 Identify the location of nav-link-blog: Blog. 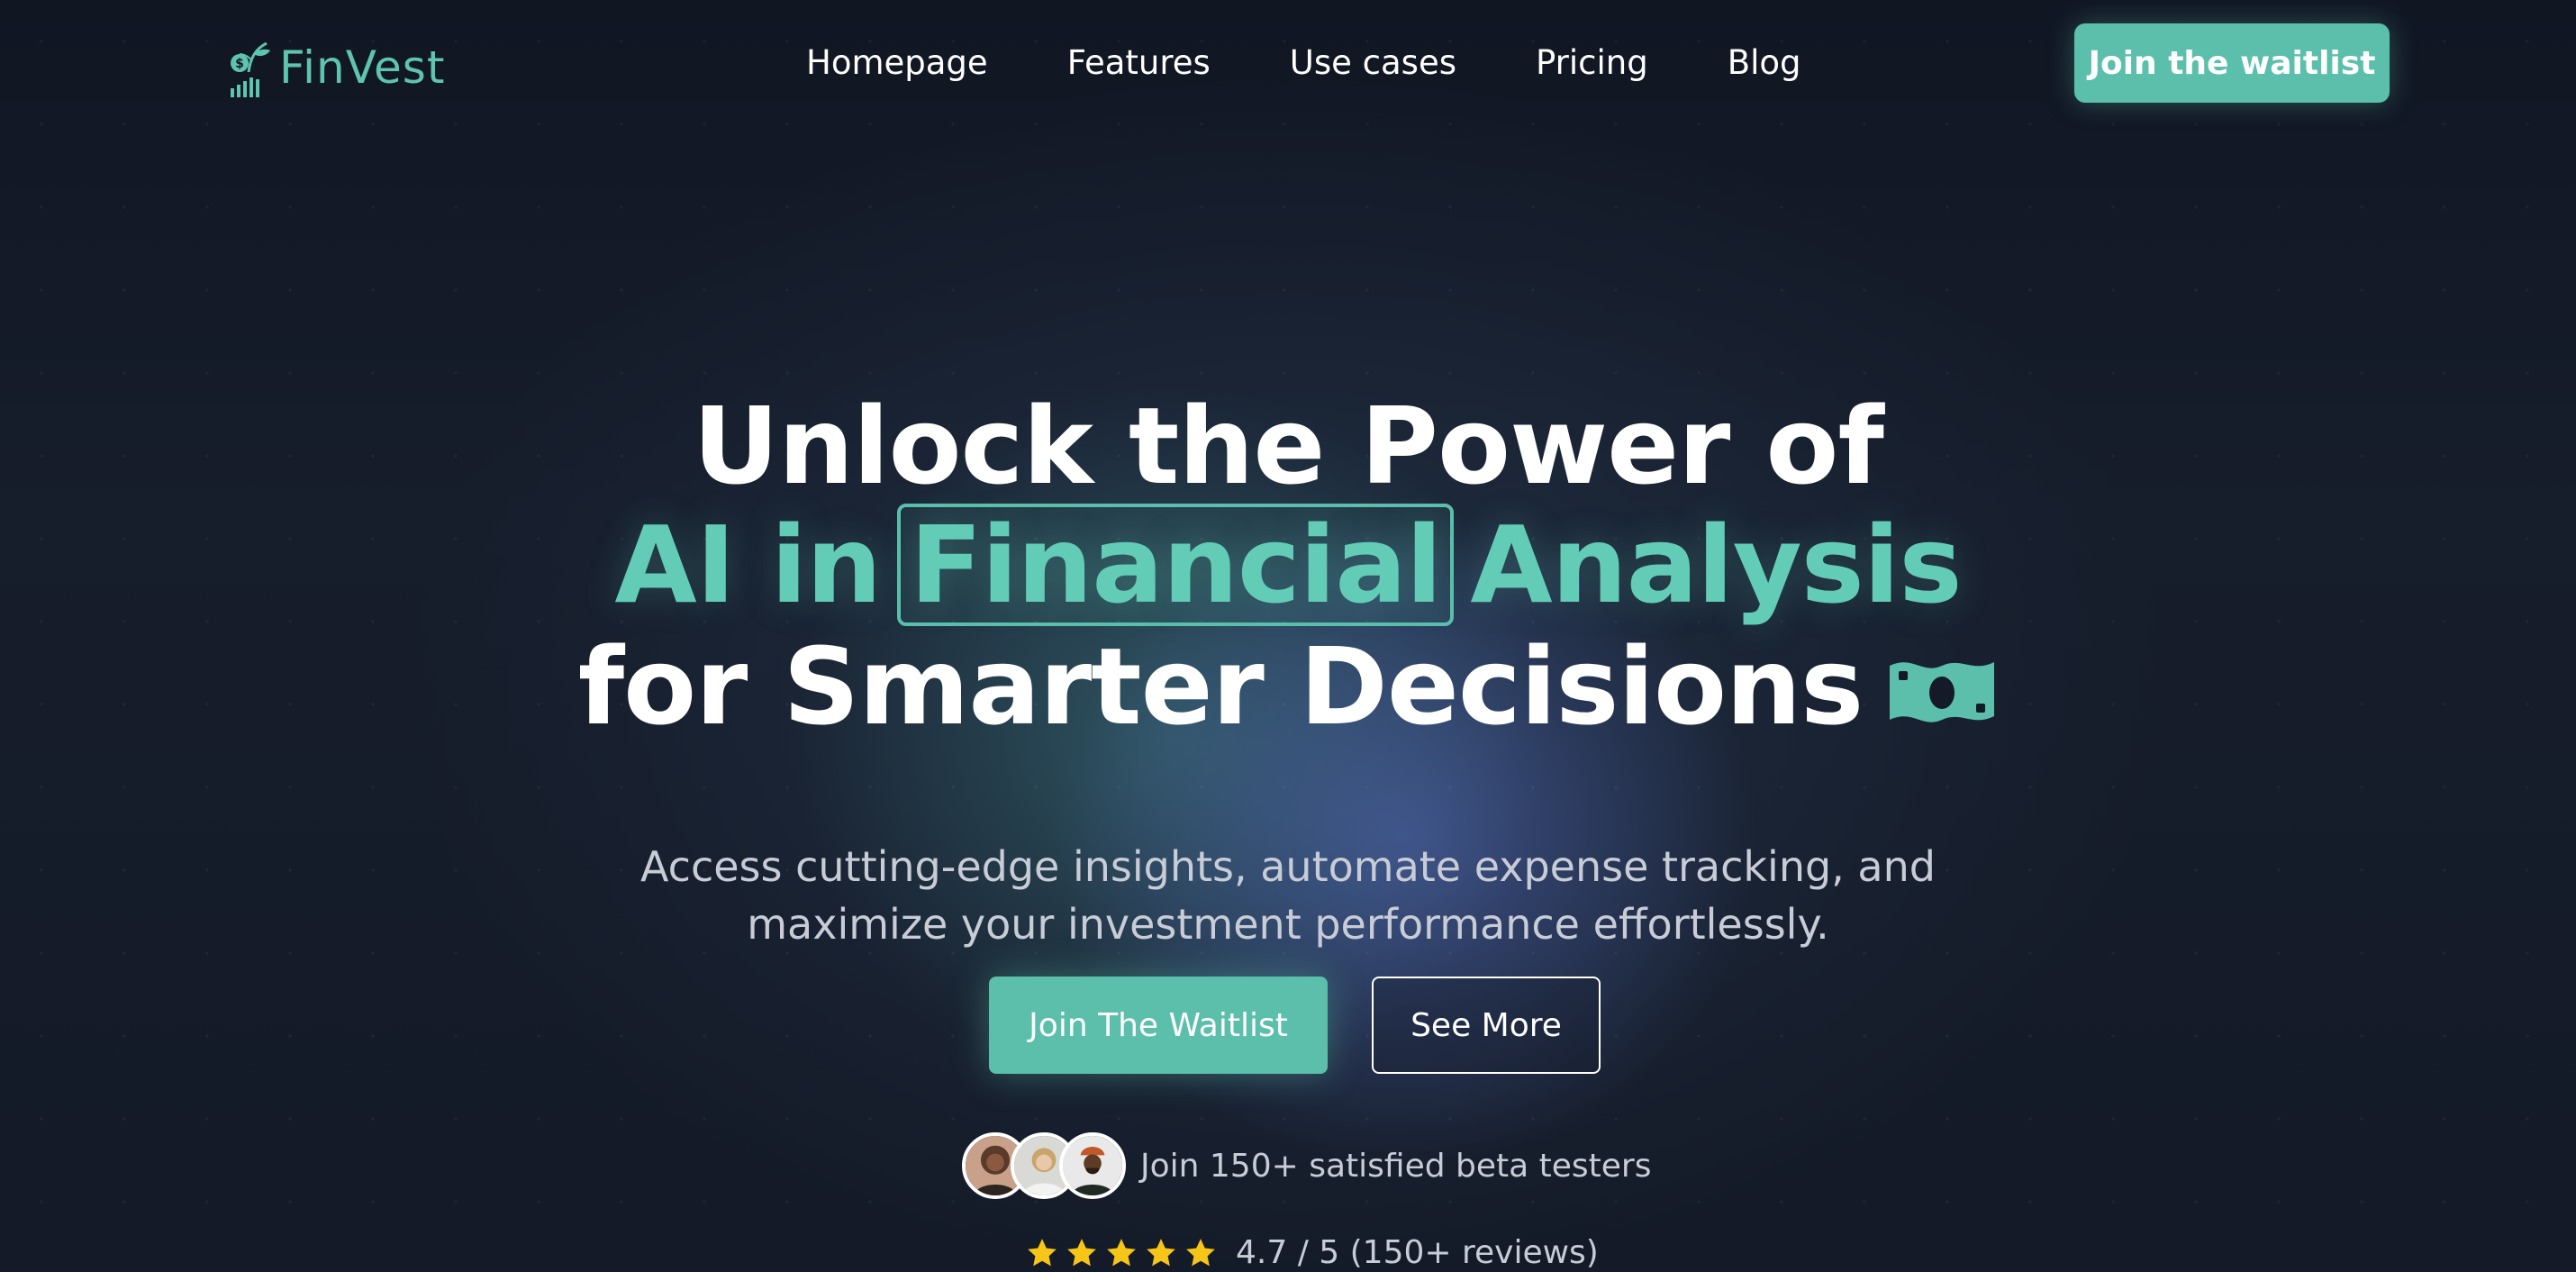
(1764, 63).